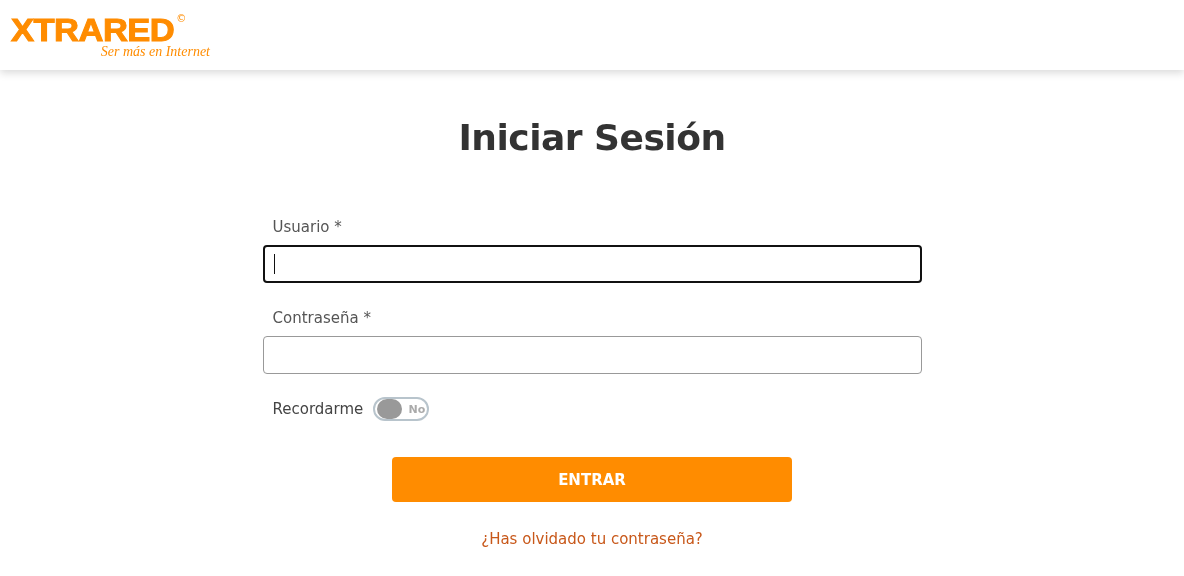  I want to click on remember-toggle: No, so click(401, 409).